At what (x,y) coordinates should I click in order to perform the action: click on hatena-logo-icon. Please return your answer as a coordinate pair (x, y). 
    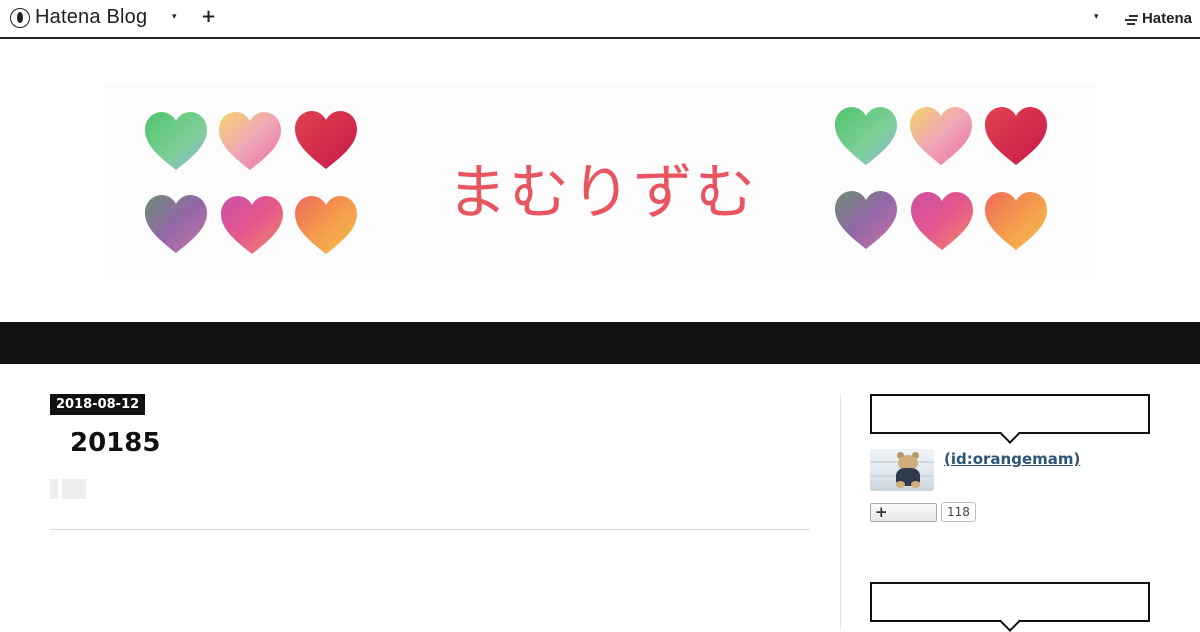
    Looking at the image, I should click on (1131, 19).